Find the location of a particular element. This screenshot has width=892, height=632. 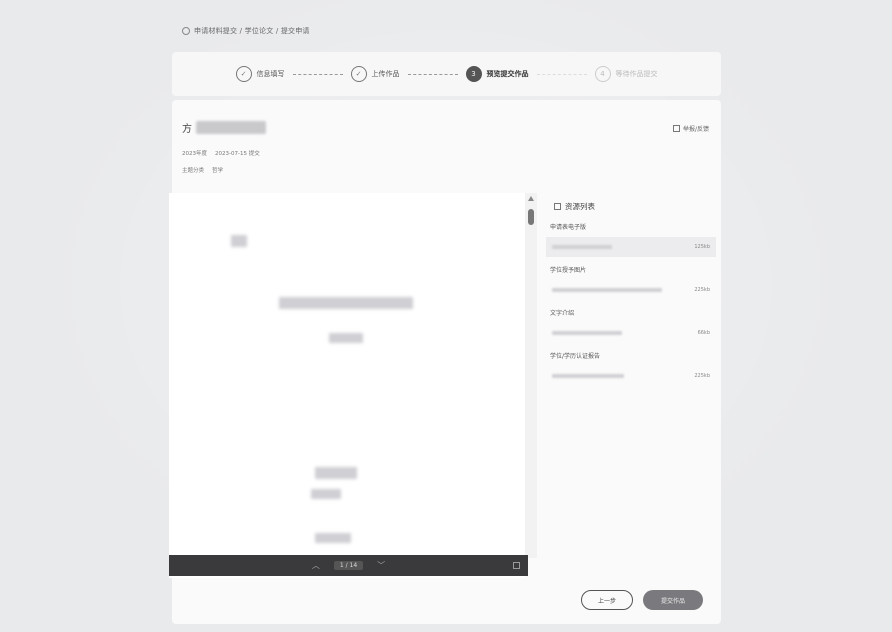

step-3: 3 预览提交作品 is located at coordinates (497, 74).